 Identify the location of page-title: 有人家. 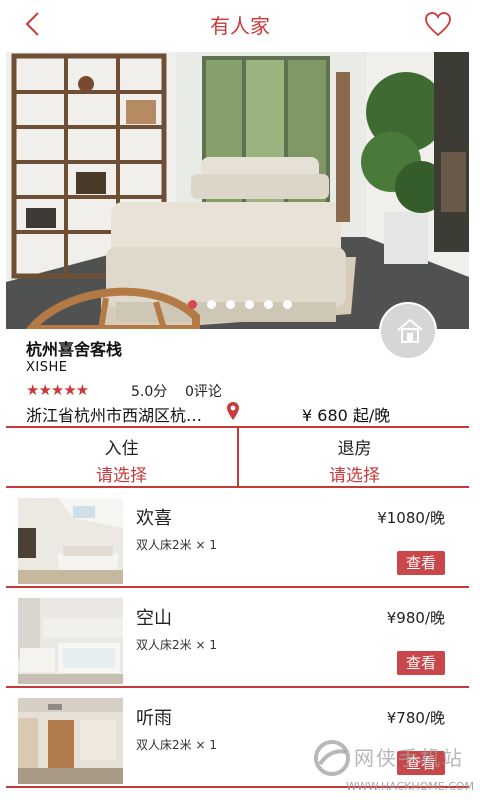
(240, 26).